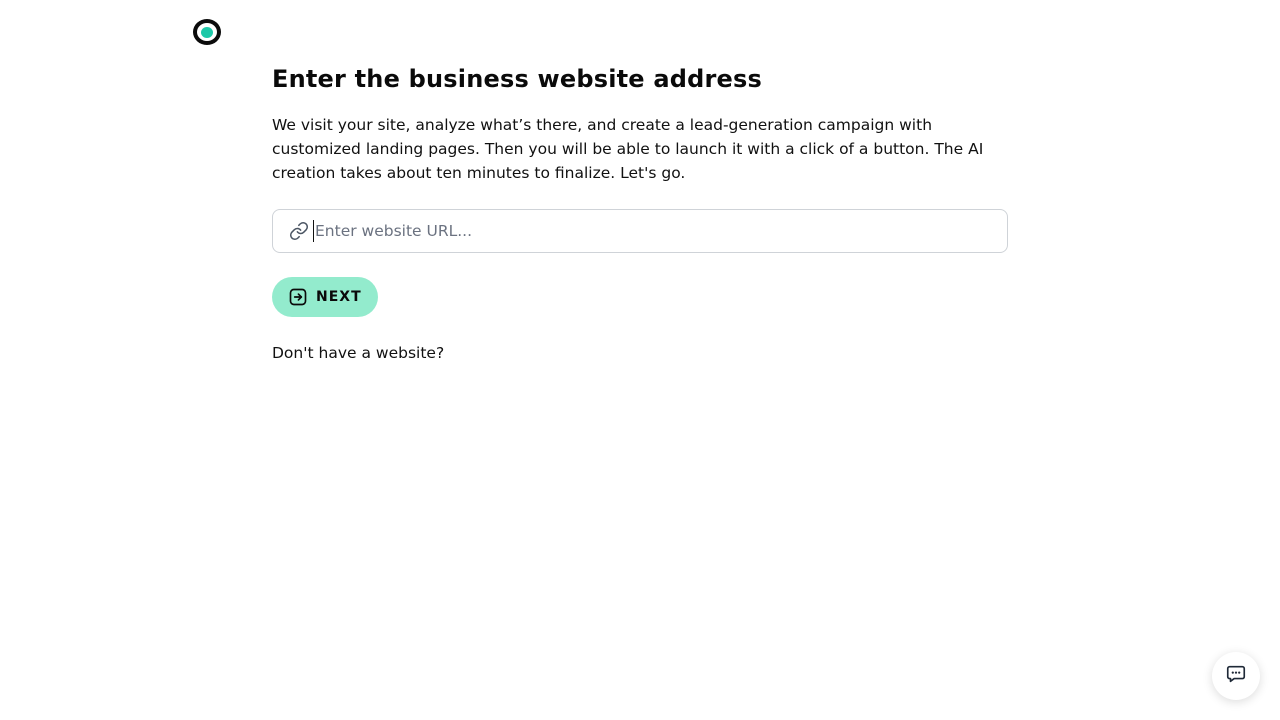 This screenshot has width=1280, height=720. What do you see at coordinates (339, 297) in the screenshot?
I see `next-button-label: NEXT` at bounding box center [339, 297].